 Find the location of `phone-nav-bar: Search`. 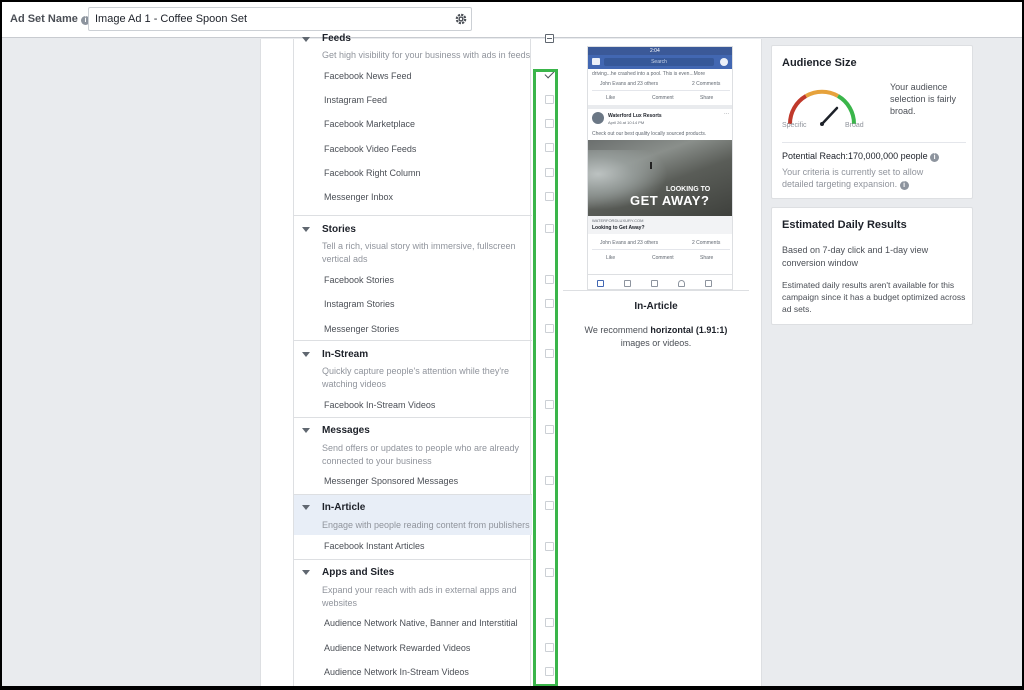

phone-nav-bar: Search is located at coordinates (660, 62).